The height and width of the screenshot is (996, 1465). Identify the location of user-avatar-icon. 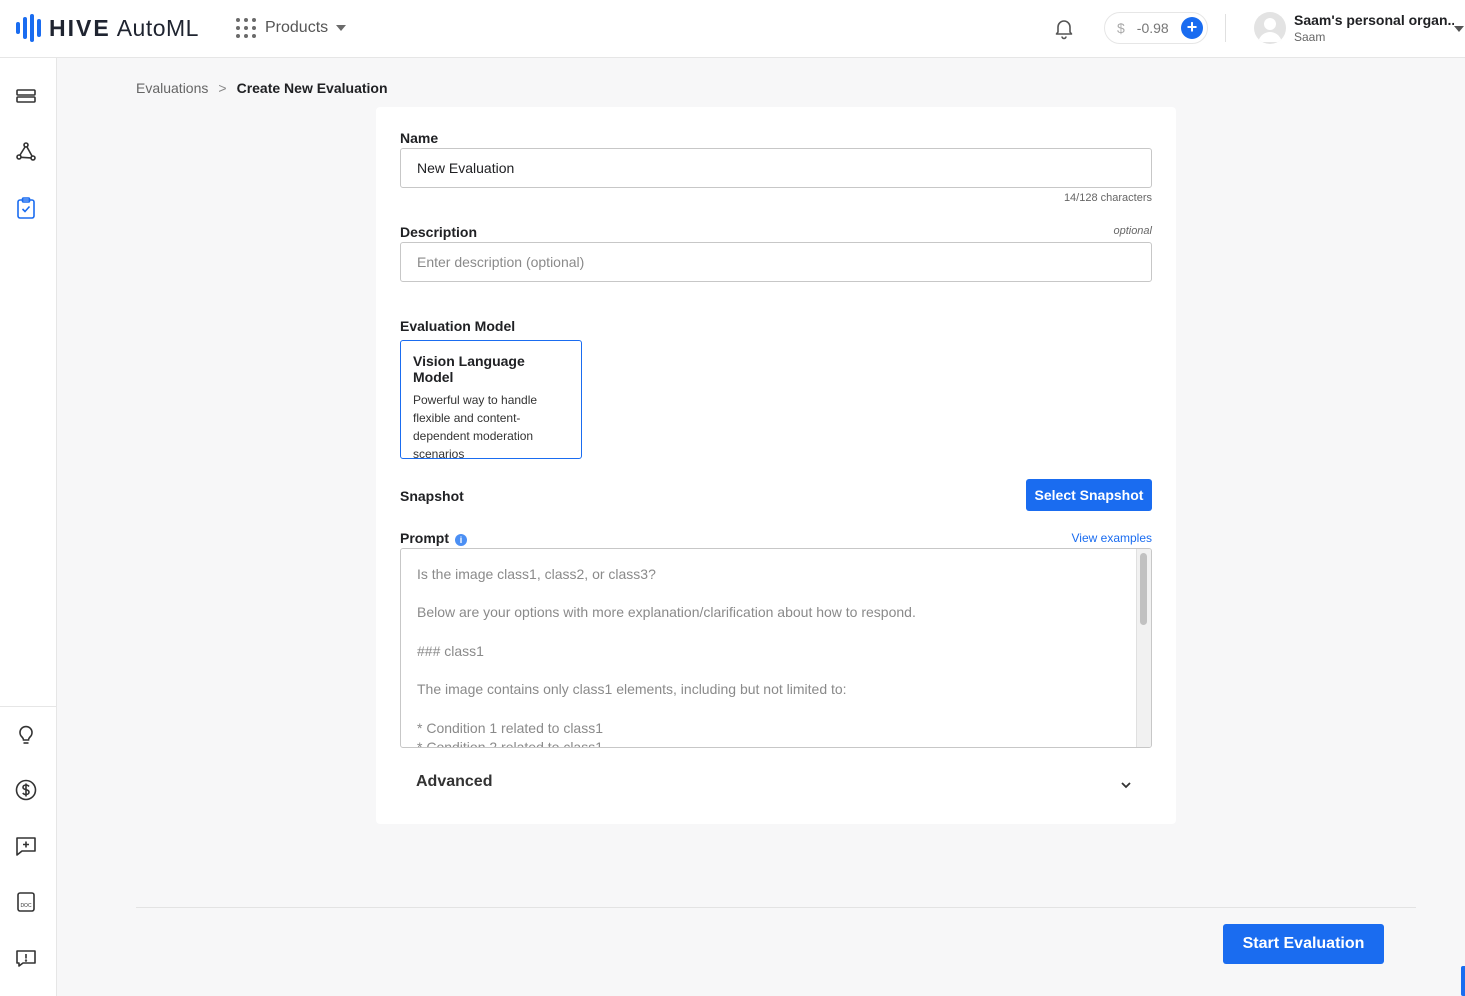
(1270, 30).